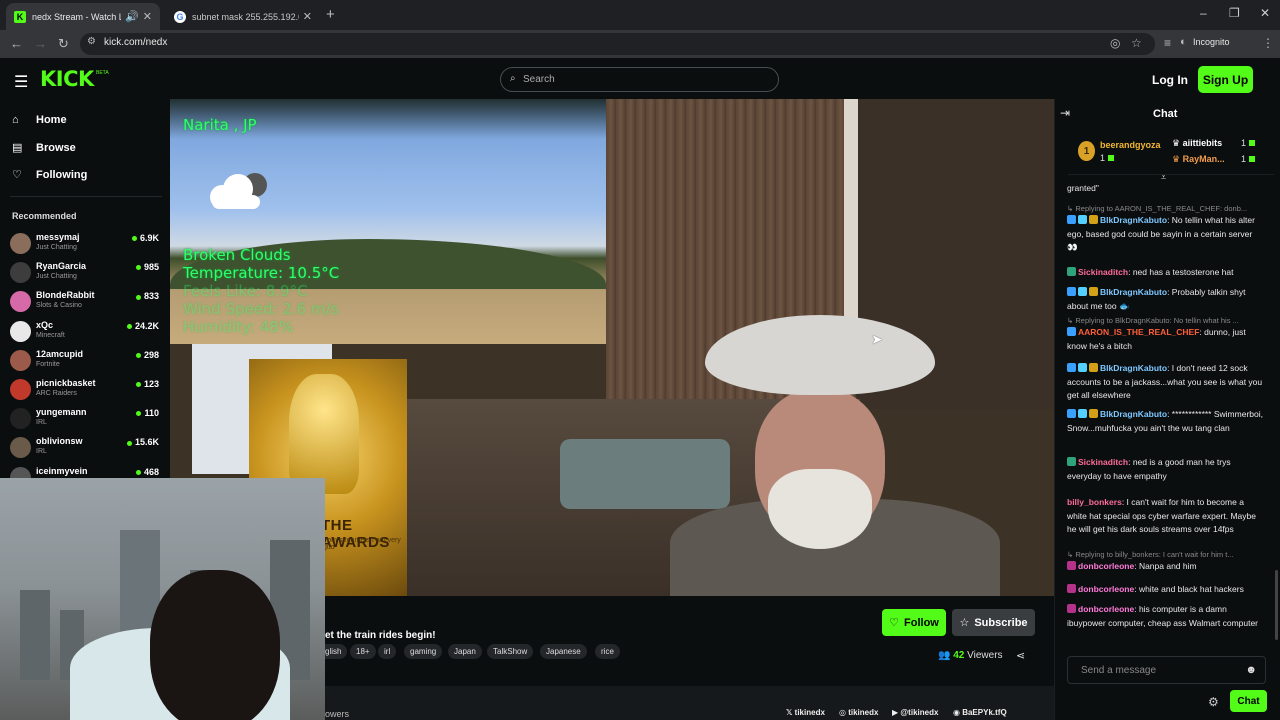 Image resolution: width=1280 pixels, height=720 pixels. Describe the element at coordinates (17, 175) in the screenshot. I see `heart-icon: ♡` at that location.